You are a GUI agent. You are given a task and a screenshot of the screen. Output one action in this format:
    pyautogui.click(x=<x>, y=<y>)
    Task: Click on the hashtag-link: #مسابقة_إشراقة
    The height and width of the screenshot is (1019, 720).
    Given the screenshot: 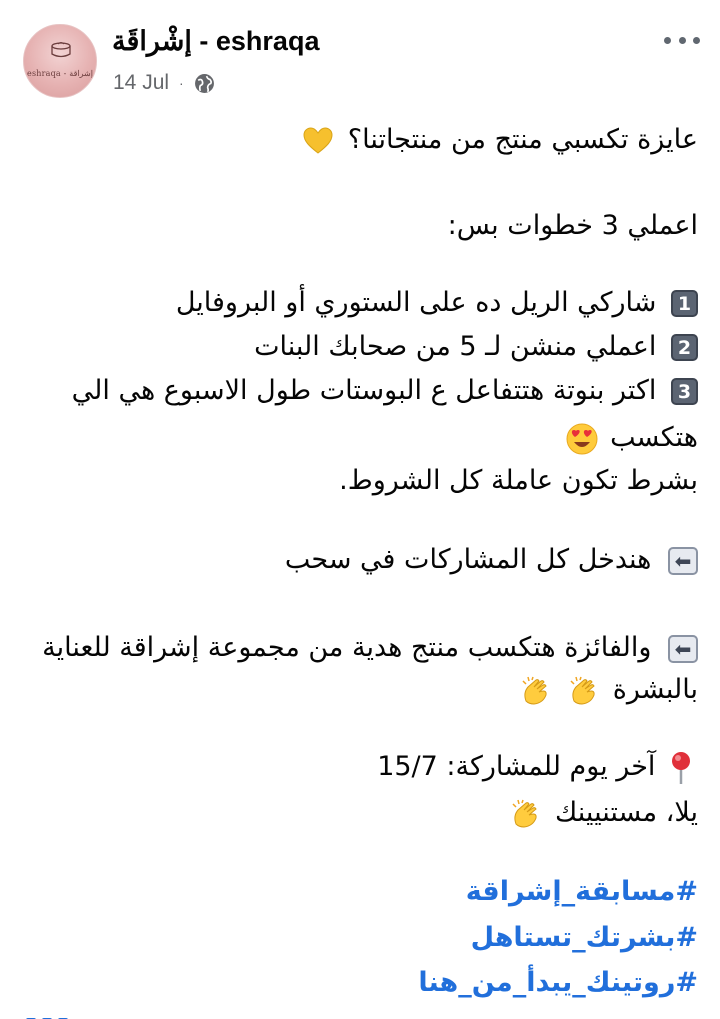 What is the action you would take?
    pyautogui.click(x=582, y=891)
    